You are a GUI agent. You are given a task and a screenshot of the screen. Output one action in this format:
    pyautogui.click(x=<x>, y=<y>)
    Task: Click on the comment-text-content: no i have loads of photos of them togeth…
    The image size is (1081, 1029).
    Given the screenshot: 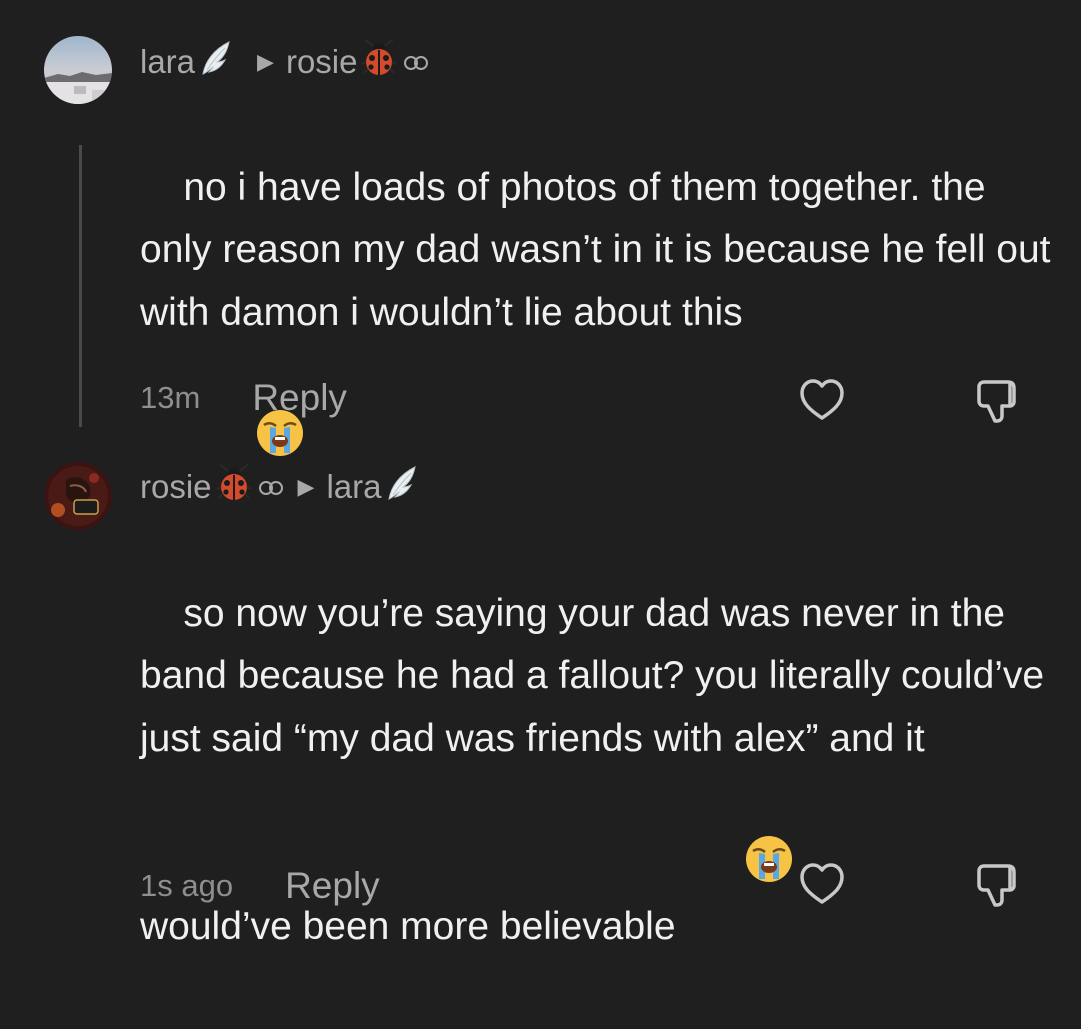 What is the action you would take?
    pyautogui.click(x=601, y=249)
    